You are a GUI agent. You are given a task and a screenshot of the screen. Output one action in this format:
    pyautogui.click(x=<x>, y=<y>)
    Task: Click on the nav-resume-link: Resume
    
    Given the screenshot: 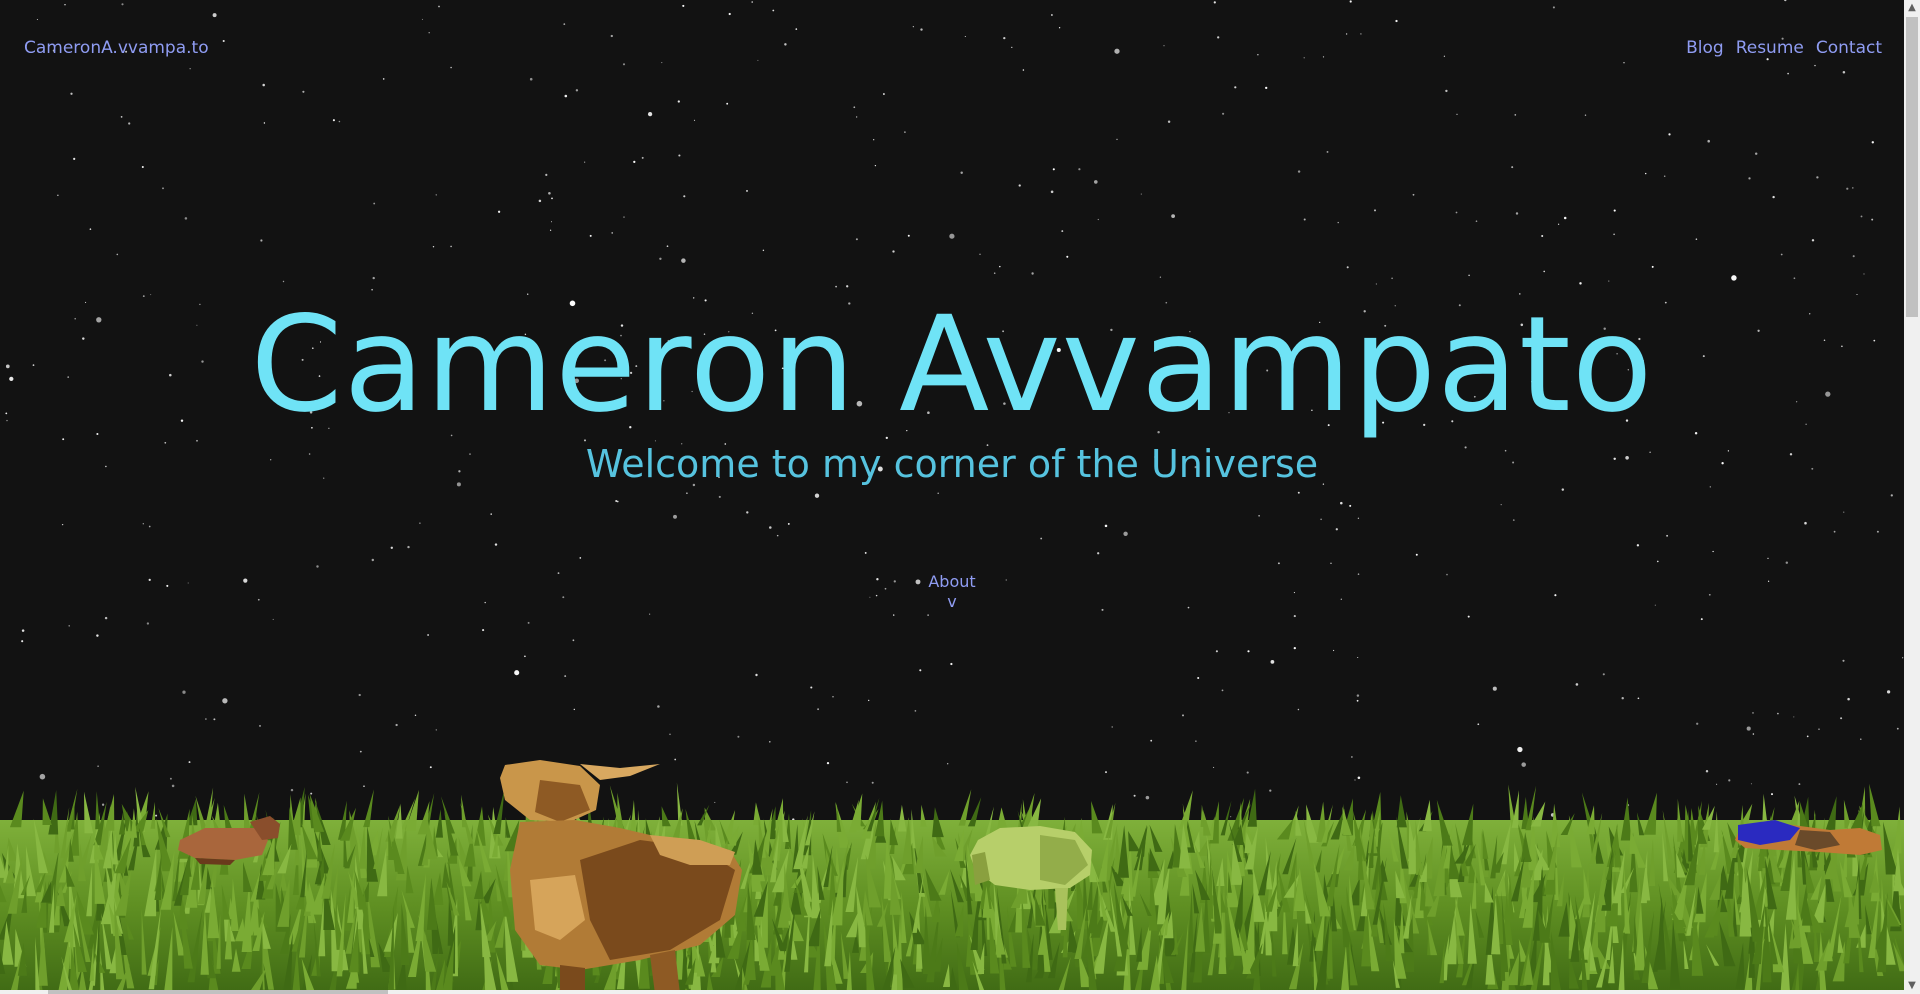 What is the action you would take?
    pyautogui.click(x=1770, y=48)
    